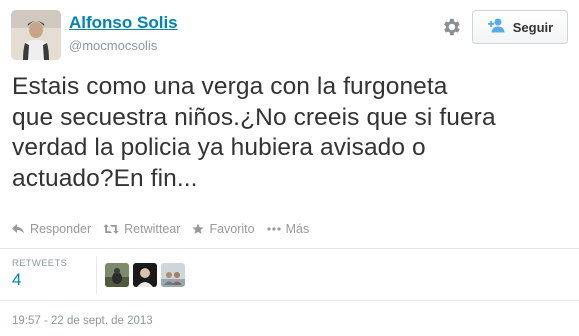 Image resolution: width=579 pixels, height=336 pixels. Describe the element at coordinates (219, 147) in the screenshot. I see `tweet-line: verdad la policia ya hubiera avisado o` at that location.